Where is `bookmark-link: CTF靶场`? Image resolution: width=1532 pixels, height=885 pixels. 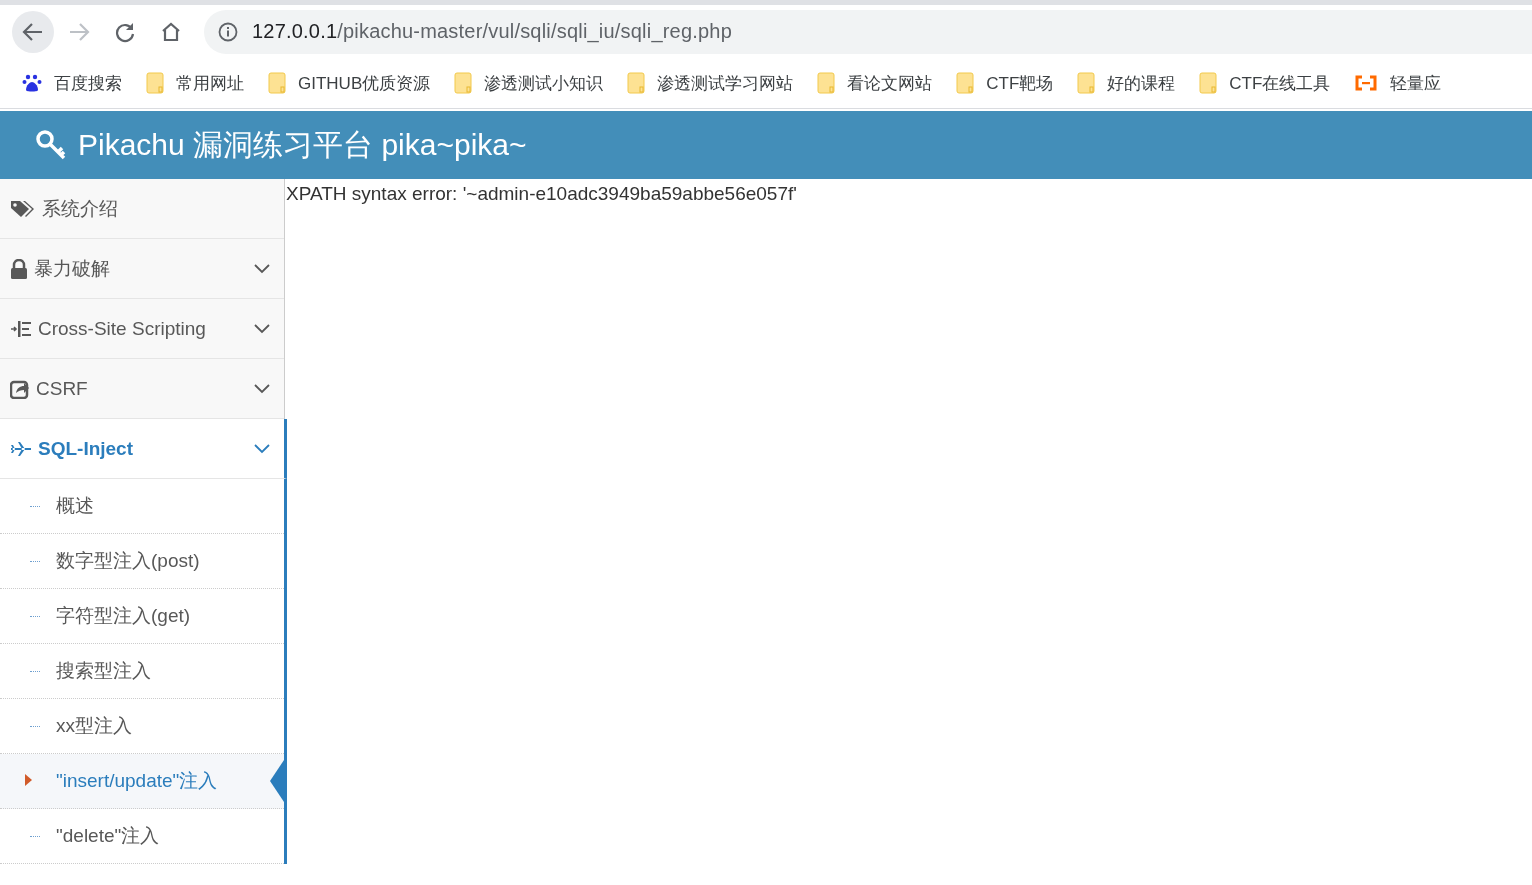
bookmark-link: CTF靶场 is located at coordinates (1005, 83).